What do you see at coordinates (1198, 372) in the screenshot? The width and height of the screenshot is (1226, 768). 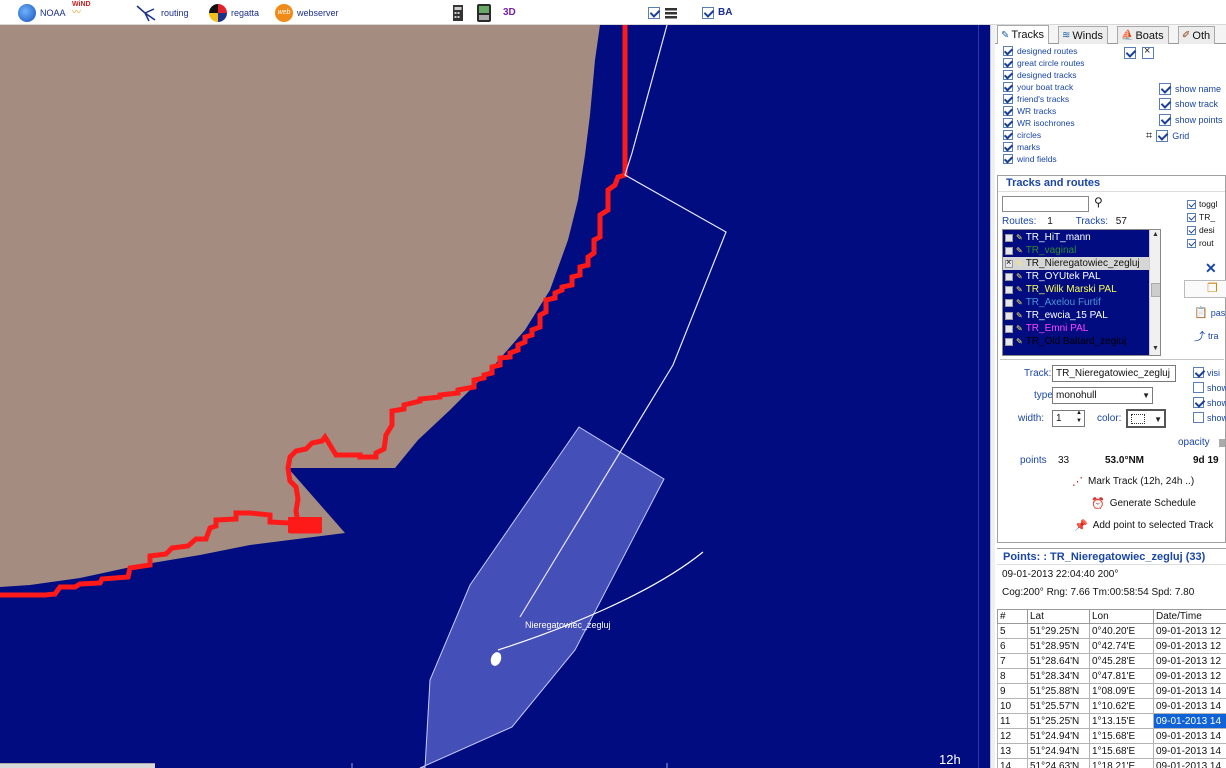 I see `visible-checkbox` at bounding box center [1198, 372].